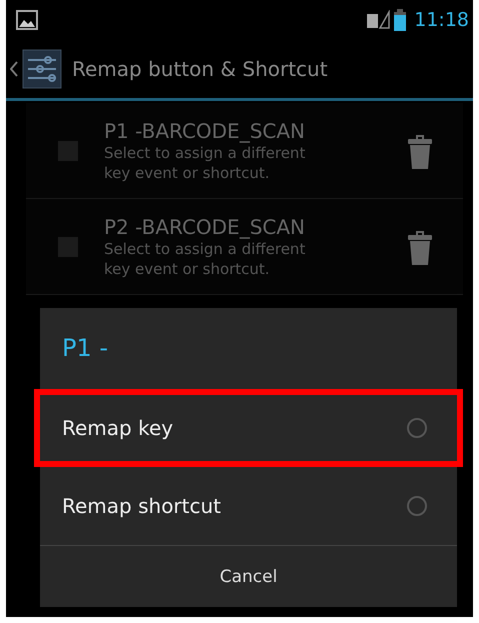 This screenshot has height=623, width=479. Describe the element at coordinates (441, 20) in the screenshot. I see `clock-time: 11:18` at that location.